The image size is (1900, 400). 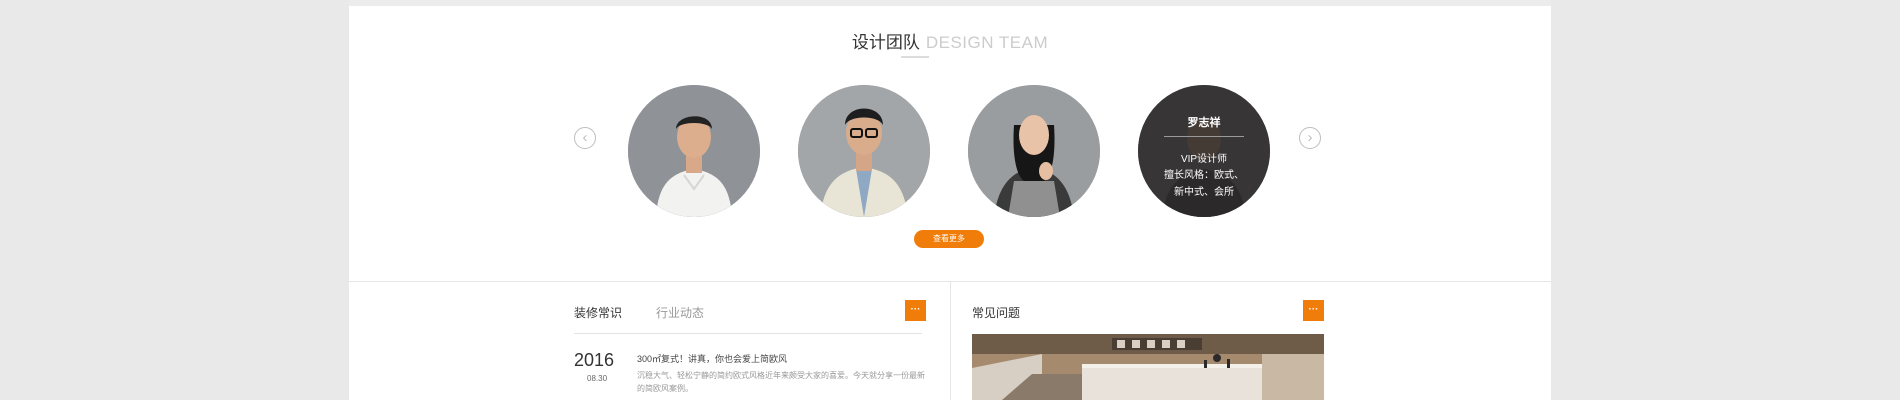 I want to click on faq-thumbnail-image, so click(x=1148, y=367).